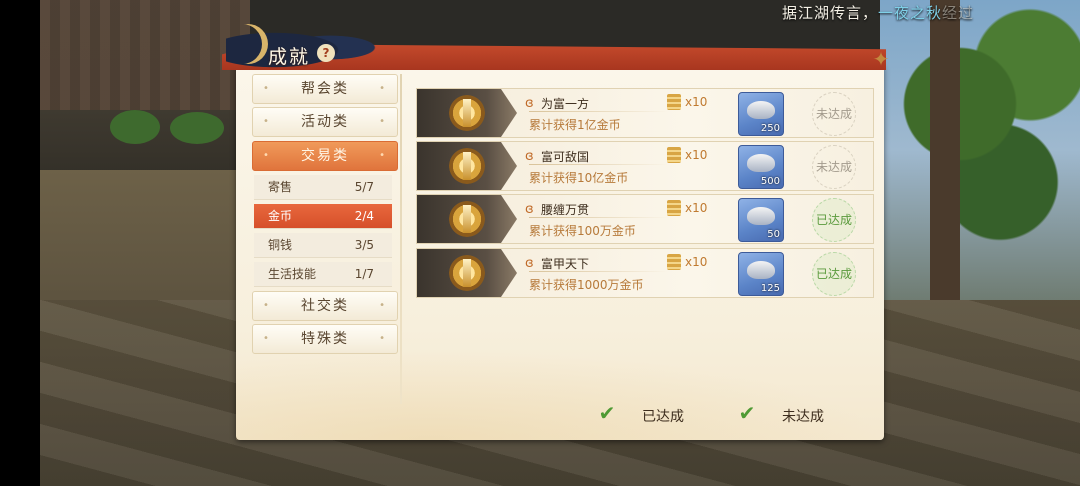 The height and width of the screenshot is (486, 1080). What do you see at coordinates (770, 181) in the screenshot?
I see `reward-quantity: 500` at bounding box center [770, 181].